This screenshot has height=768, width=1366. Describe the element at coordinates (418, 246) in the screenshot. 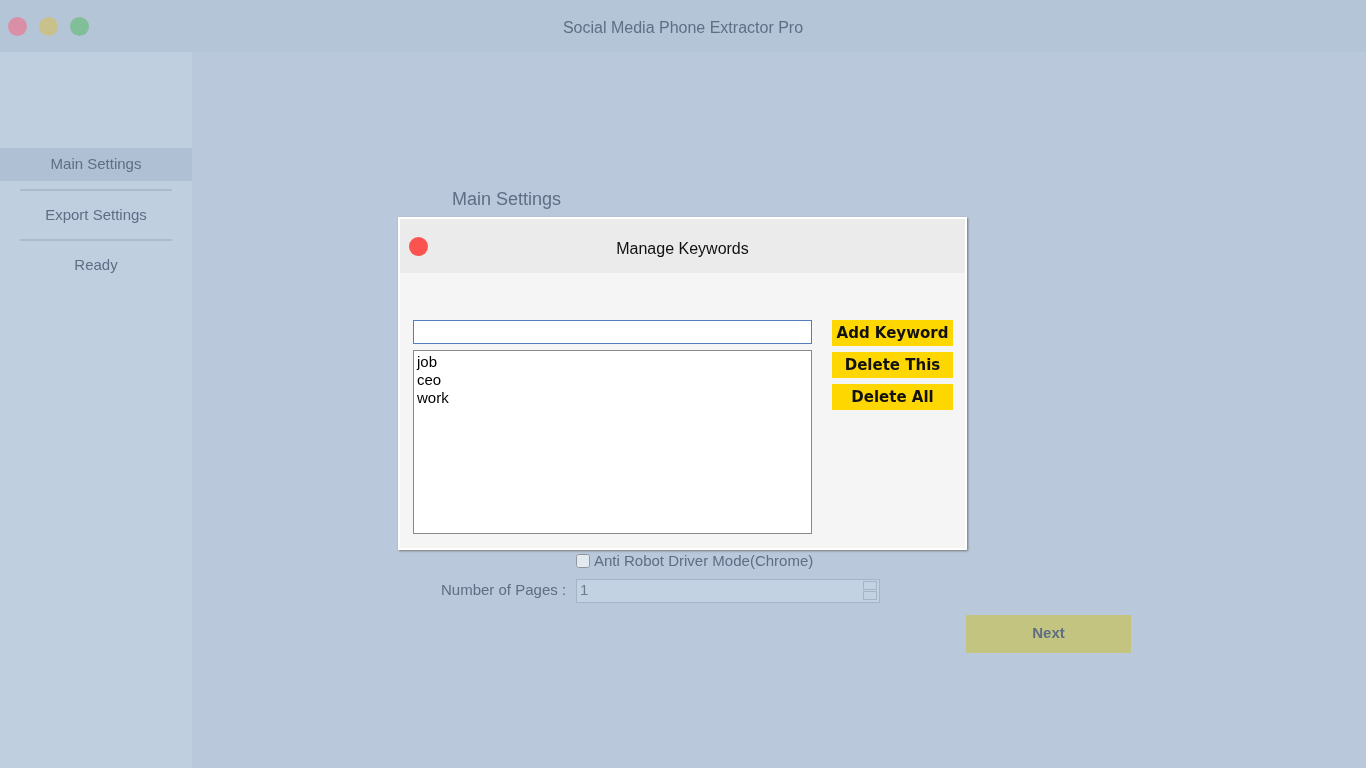

I see `close-icon` at that location.